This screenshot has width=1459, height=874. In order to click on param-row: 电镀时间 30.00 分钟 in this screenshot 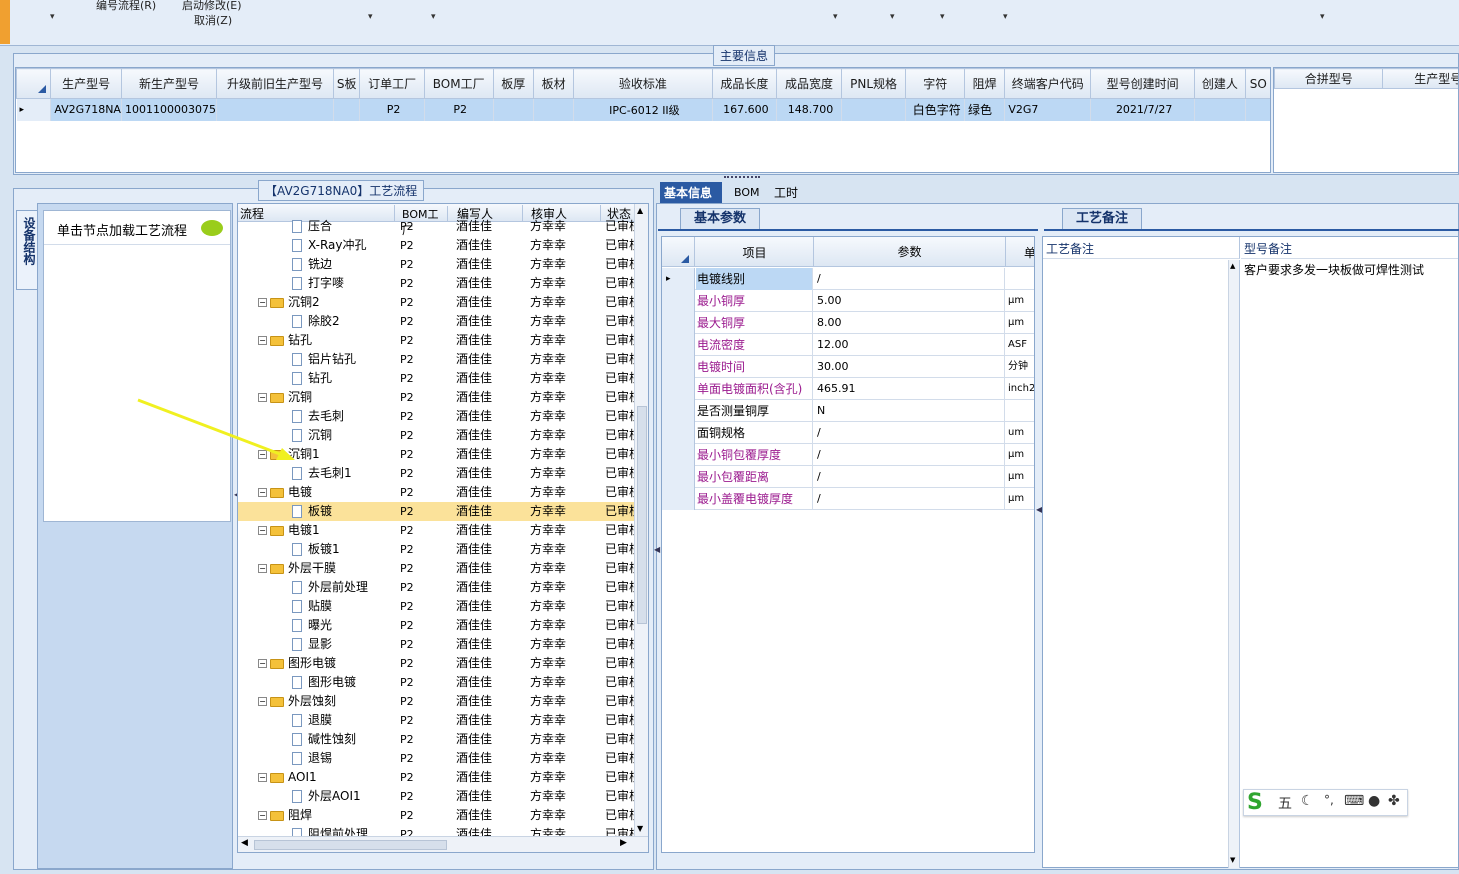, I will do `click(848, 367)`.